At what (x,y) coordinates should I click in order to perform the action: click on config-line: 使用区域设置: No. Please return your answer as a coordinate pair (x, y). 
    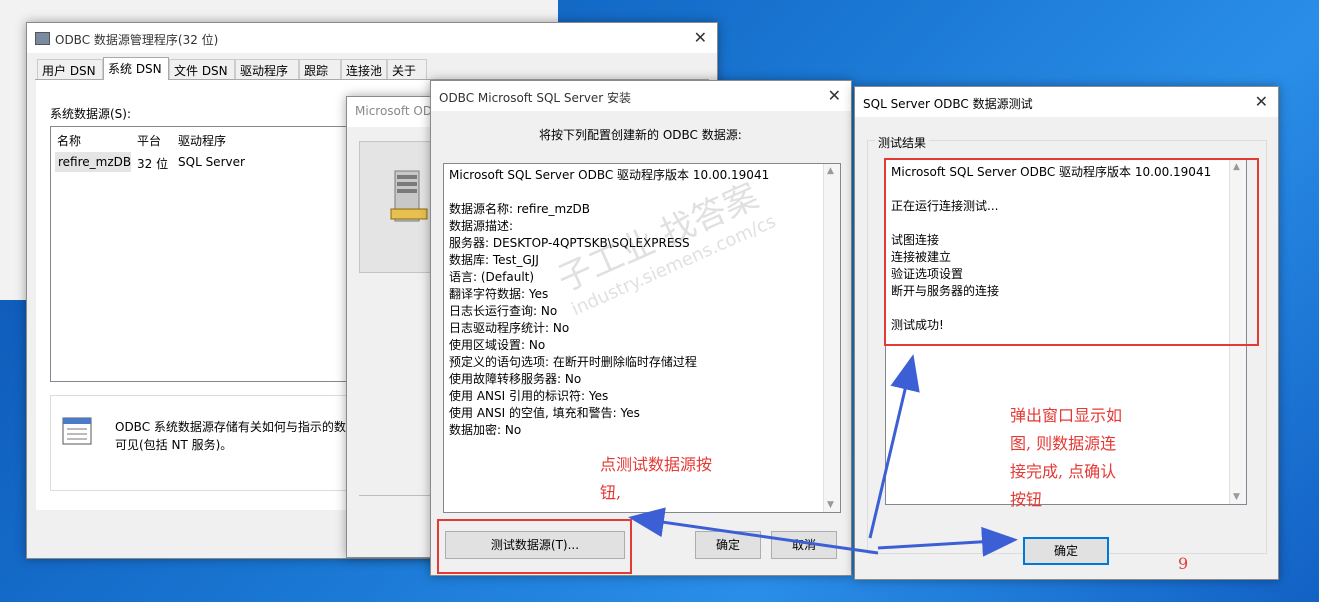
    Looking at the image, I should click on (497, 345).